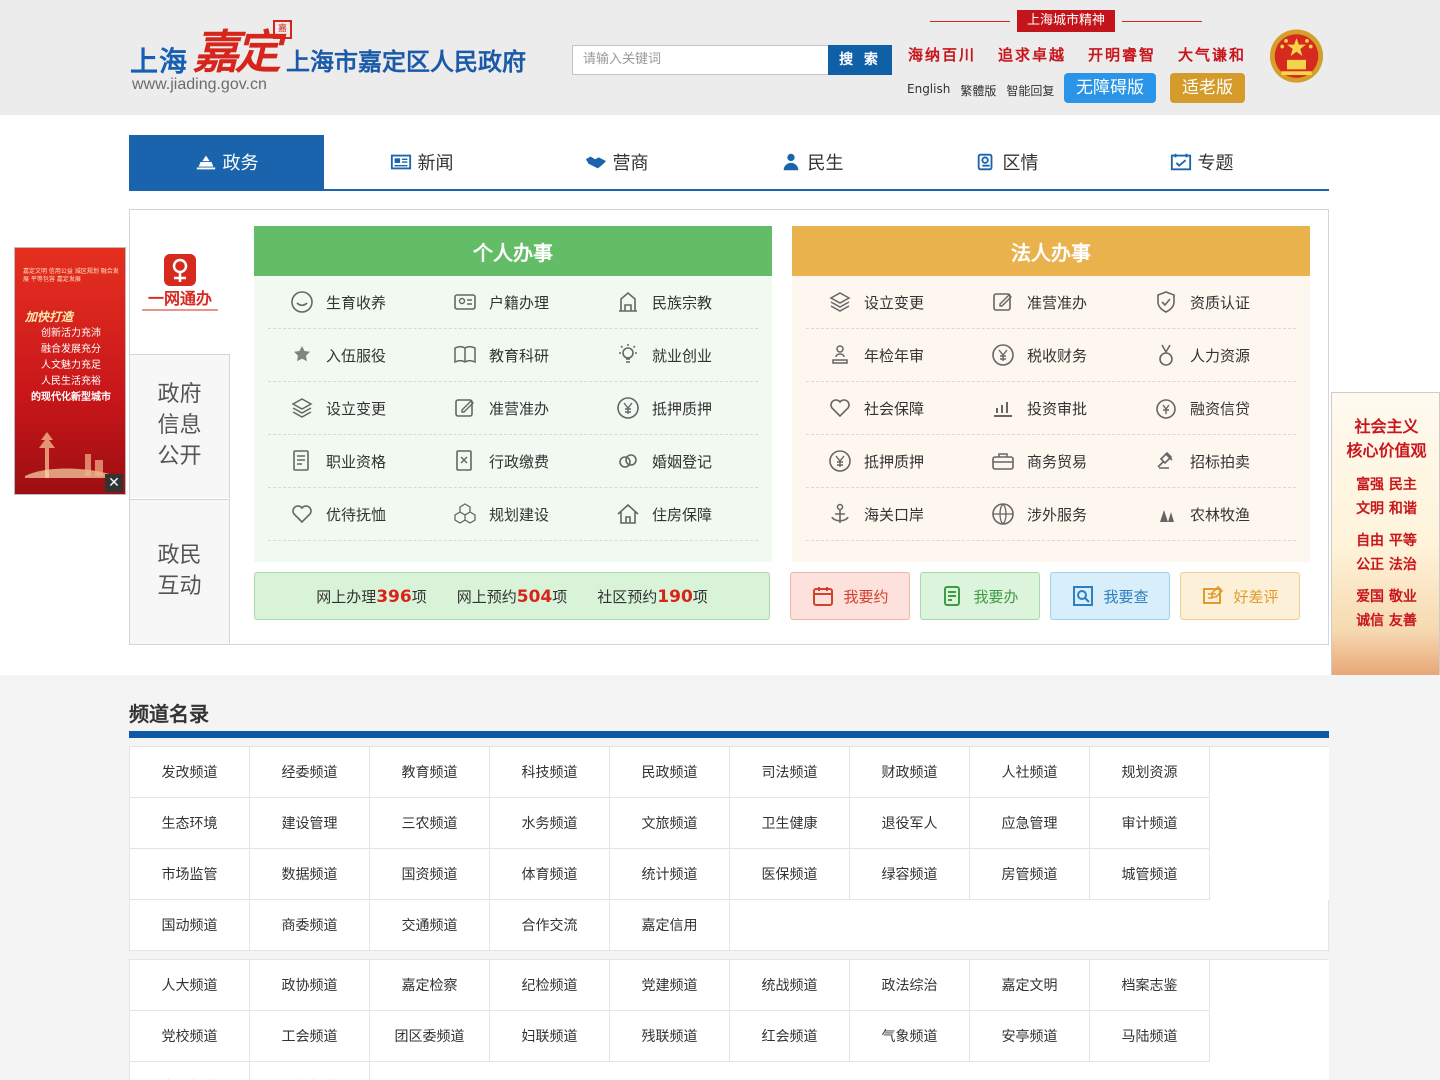  I want to click on logo-jiading: 嘉定, so click(237, 49).